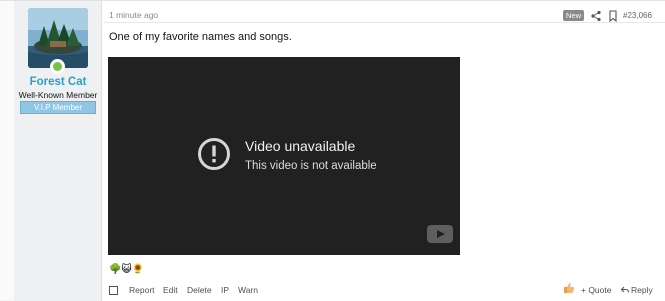  I want to click on report-link: Report, so click(142, 290).